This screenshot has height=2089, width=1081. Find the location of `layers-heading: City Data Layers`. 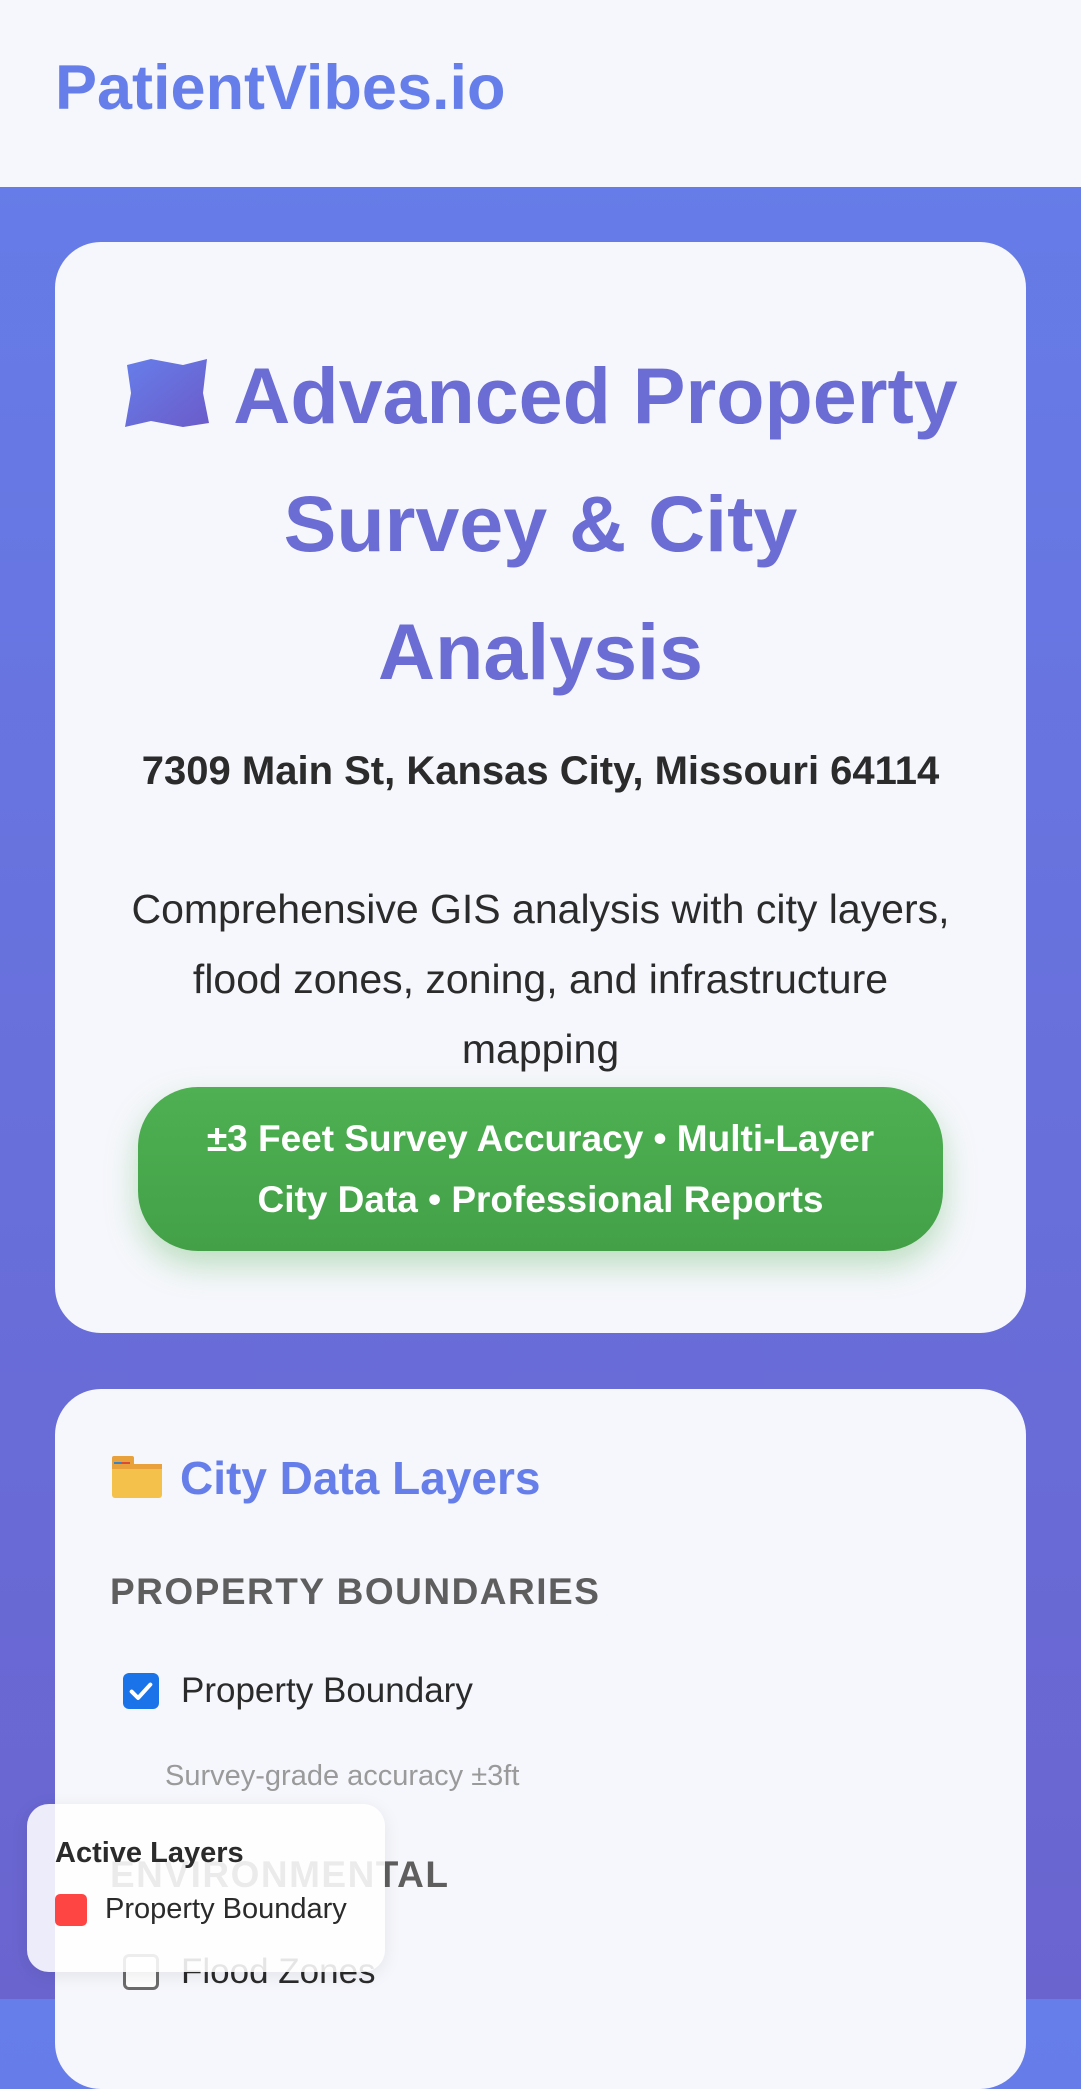

layers-heading: City Data Layers is located at coordinates (325, 1478).